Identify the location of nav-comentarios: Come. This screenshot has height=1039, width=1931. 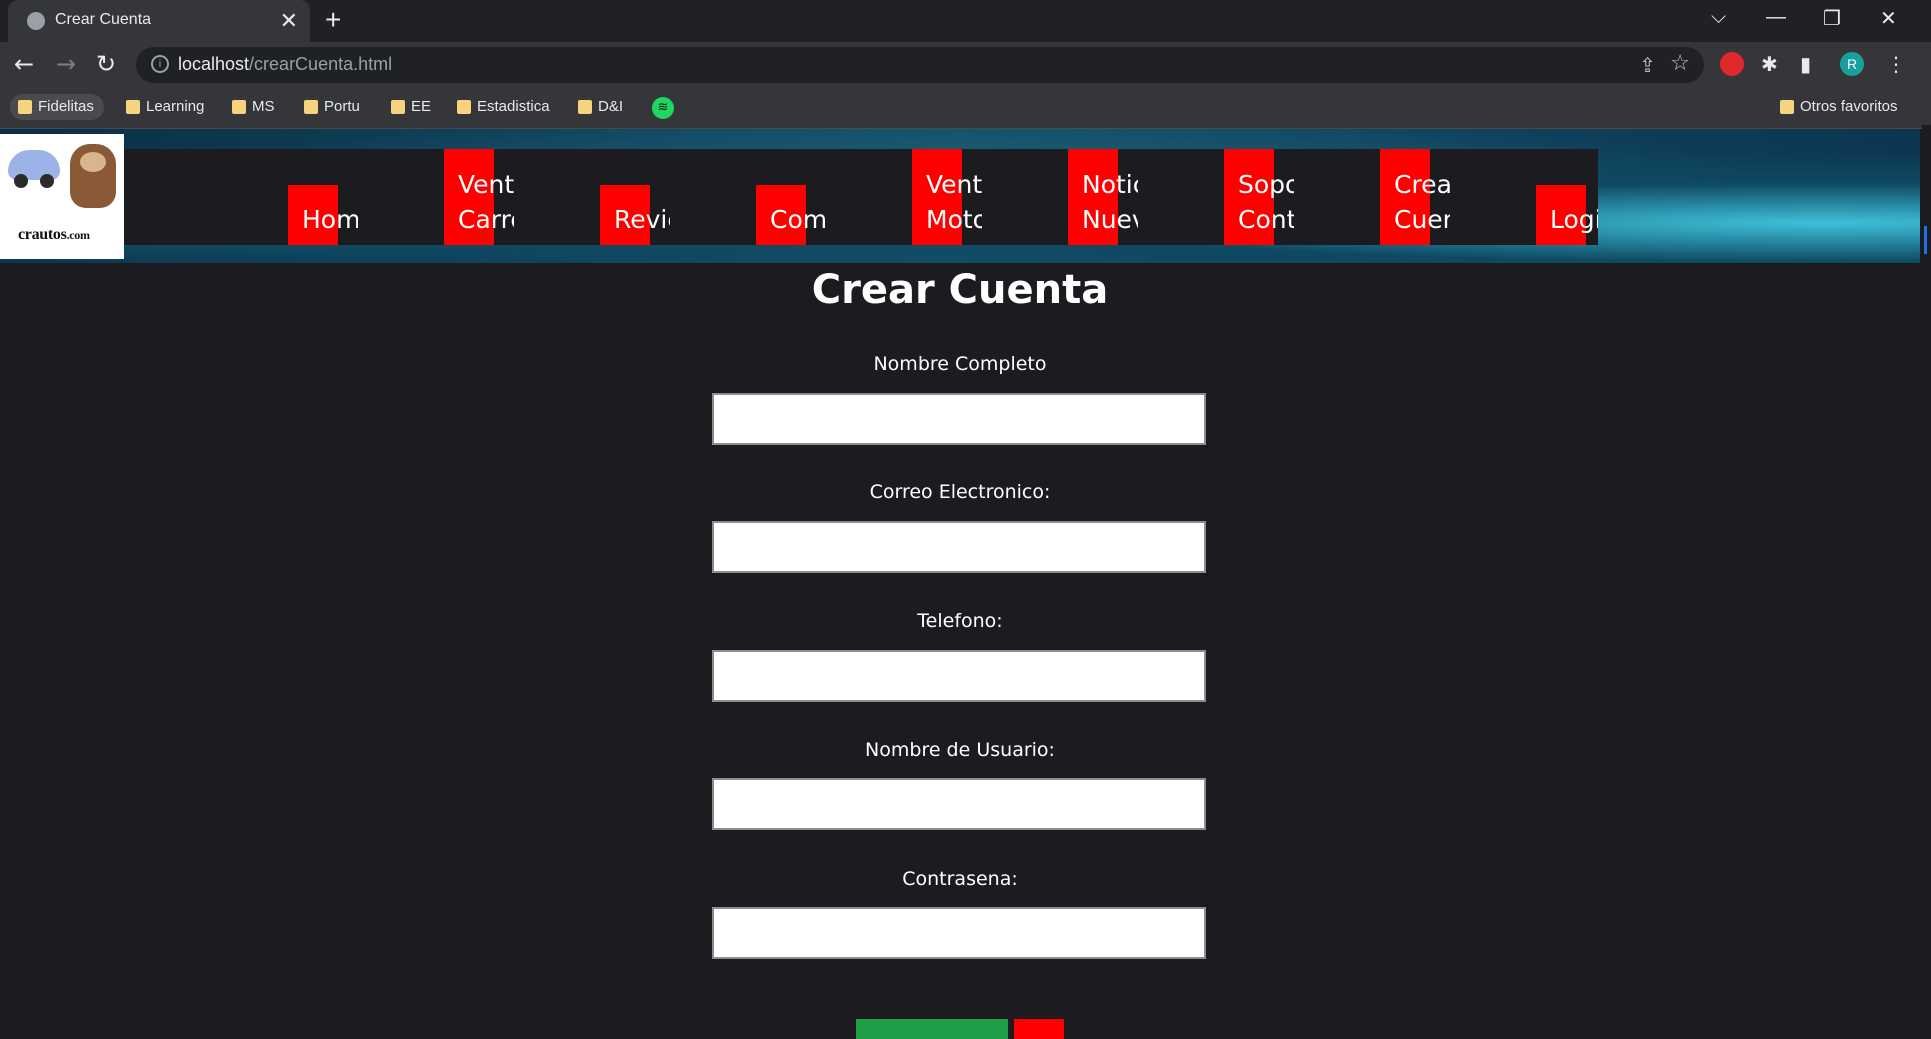
(834, 197).